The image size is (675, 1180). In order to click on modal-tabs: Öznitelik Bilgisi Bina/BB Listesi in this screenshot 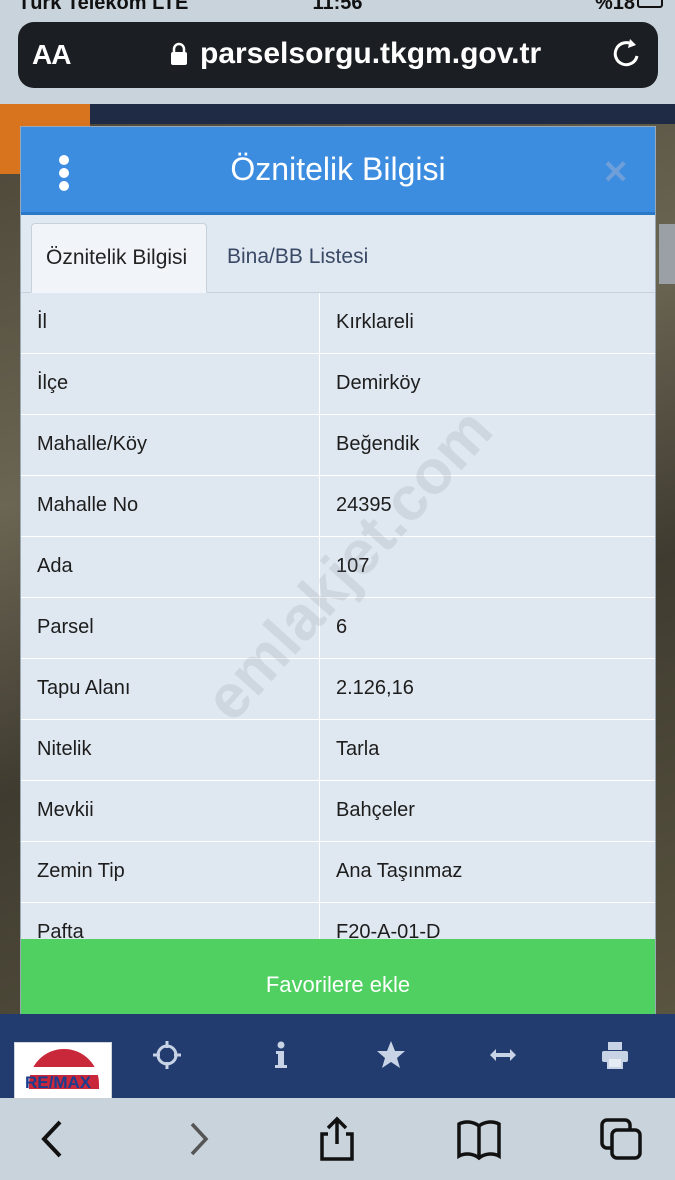, I will do `click(338, 254)`.